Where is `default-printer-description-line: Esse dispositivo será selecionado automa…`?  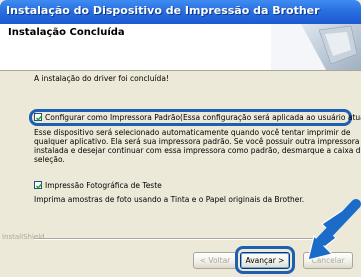
default-printer-description-line: Esse dispositivo será selecionado automa… is located at coordinates (192, 132).